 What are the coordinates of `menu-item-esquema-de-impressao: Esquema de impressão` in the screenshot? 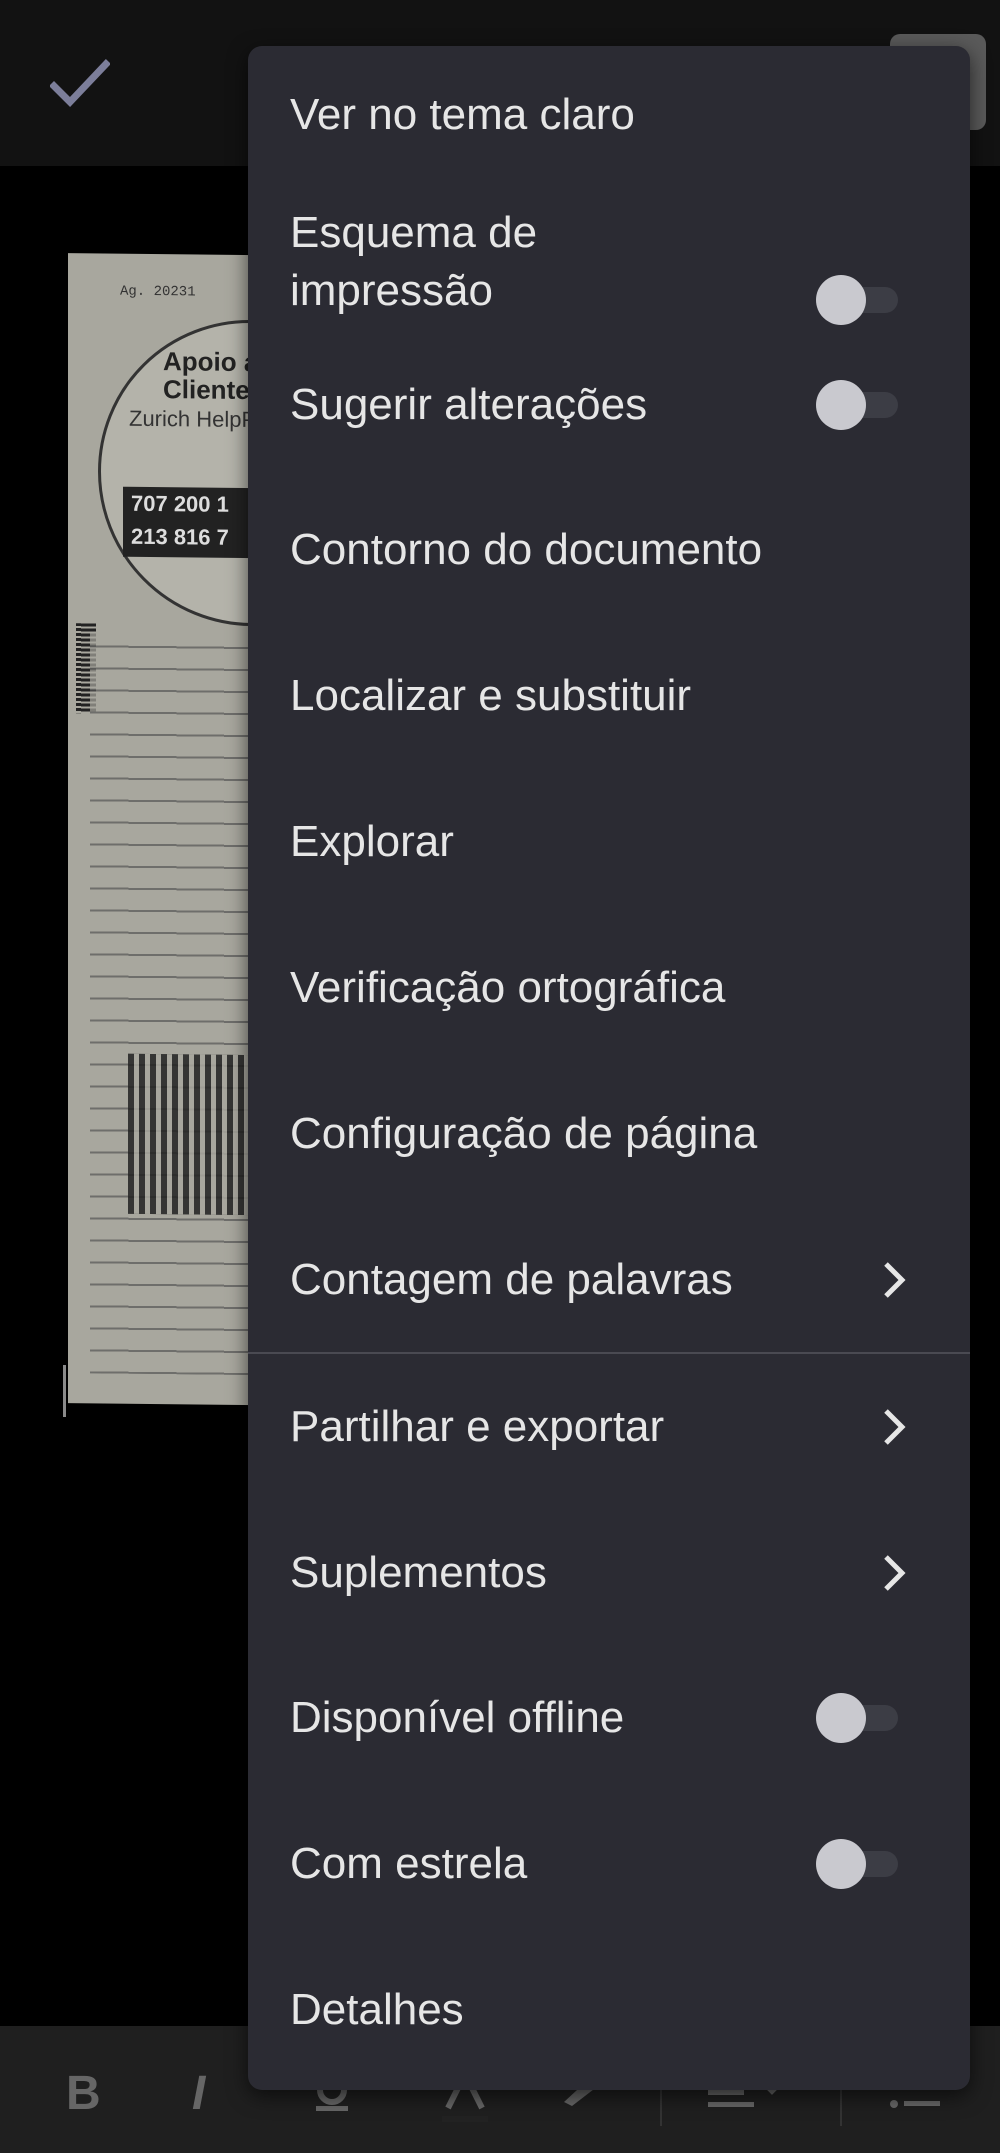 It's located at (609, 241).